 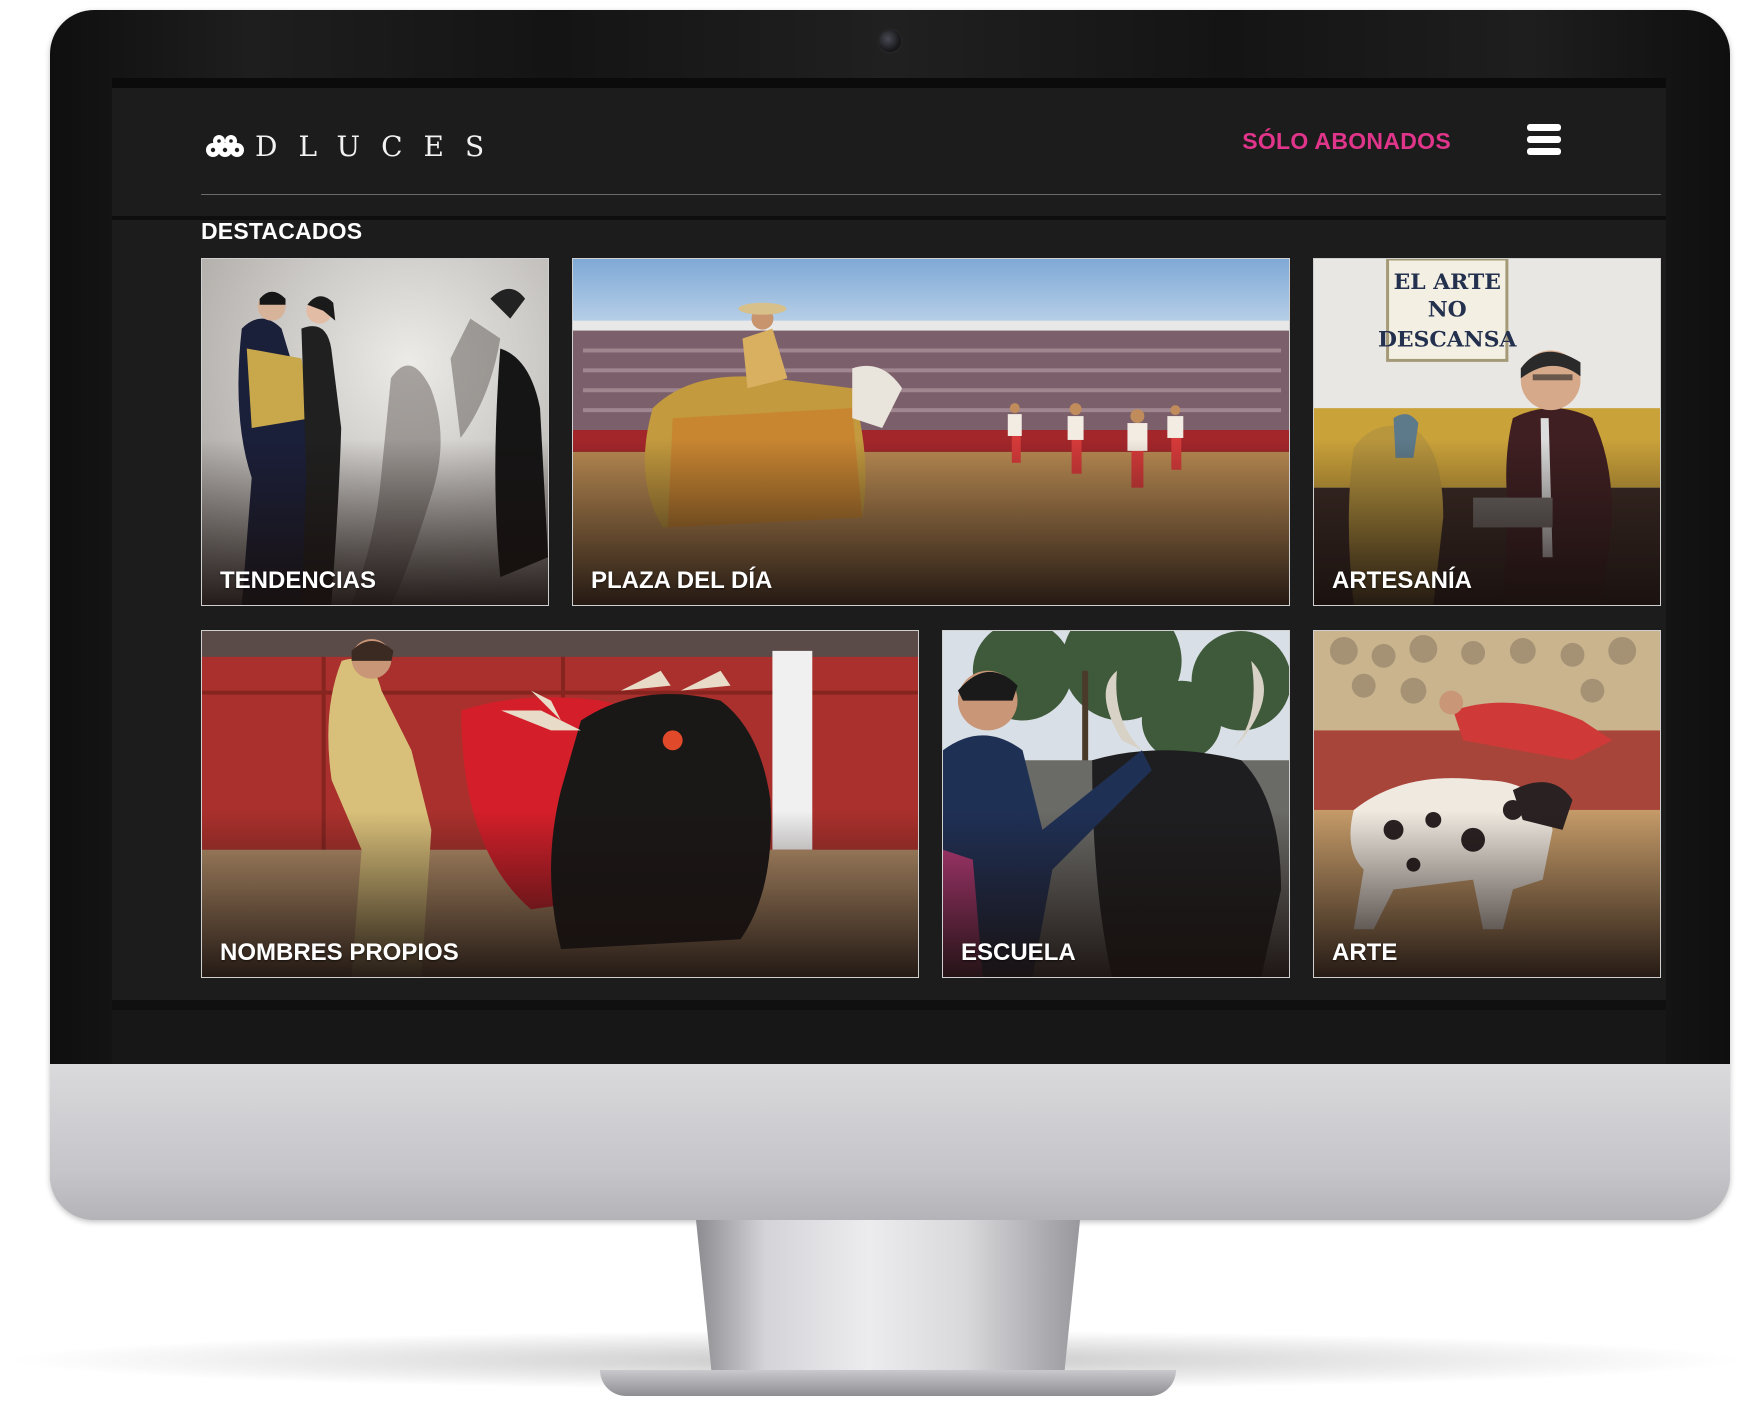 I want to click on tile-label: ARTESANÍA, so click(x=1402, y=580).